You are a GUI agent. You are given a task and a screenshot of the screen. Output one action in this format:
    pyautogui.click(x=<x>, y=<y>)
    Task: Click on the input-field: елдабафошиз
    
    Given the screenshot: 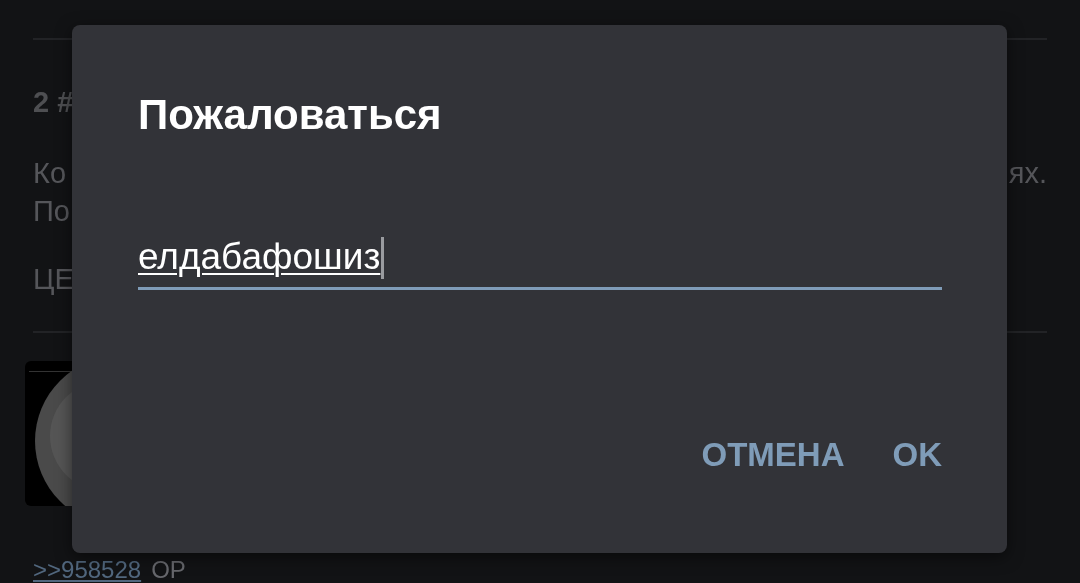 What is the action you would take?
    pyautogui.click(x=540, y=256)
    